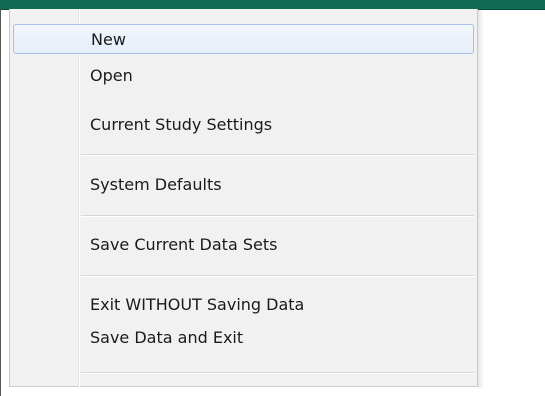  What do you see at coordinates (167, 337) in the screenshot?
I see `menu-item-save-data-and-exit-label: Save Data and Exit` at bounding box center [167, 337].